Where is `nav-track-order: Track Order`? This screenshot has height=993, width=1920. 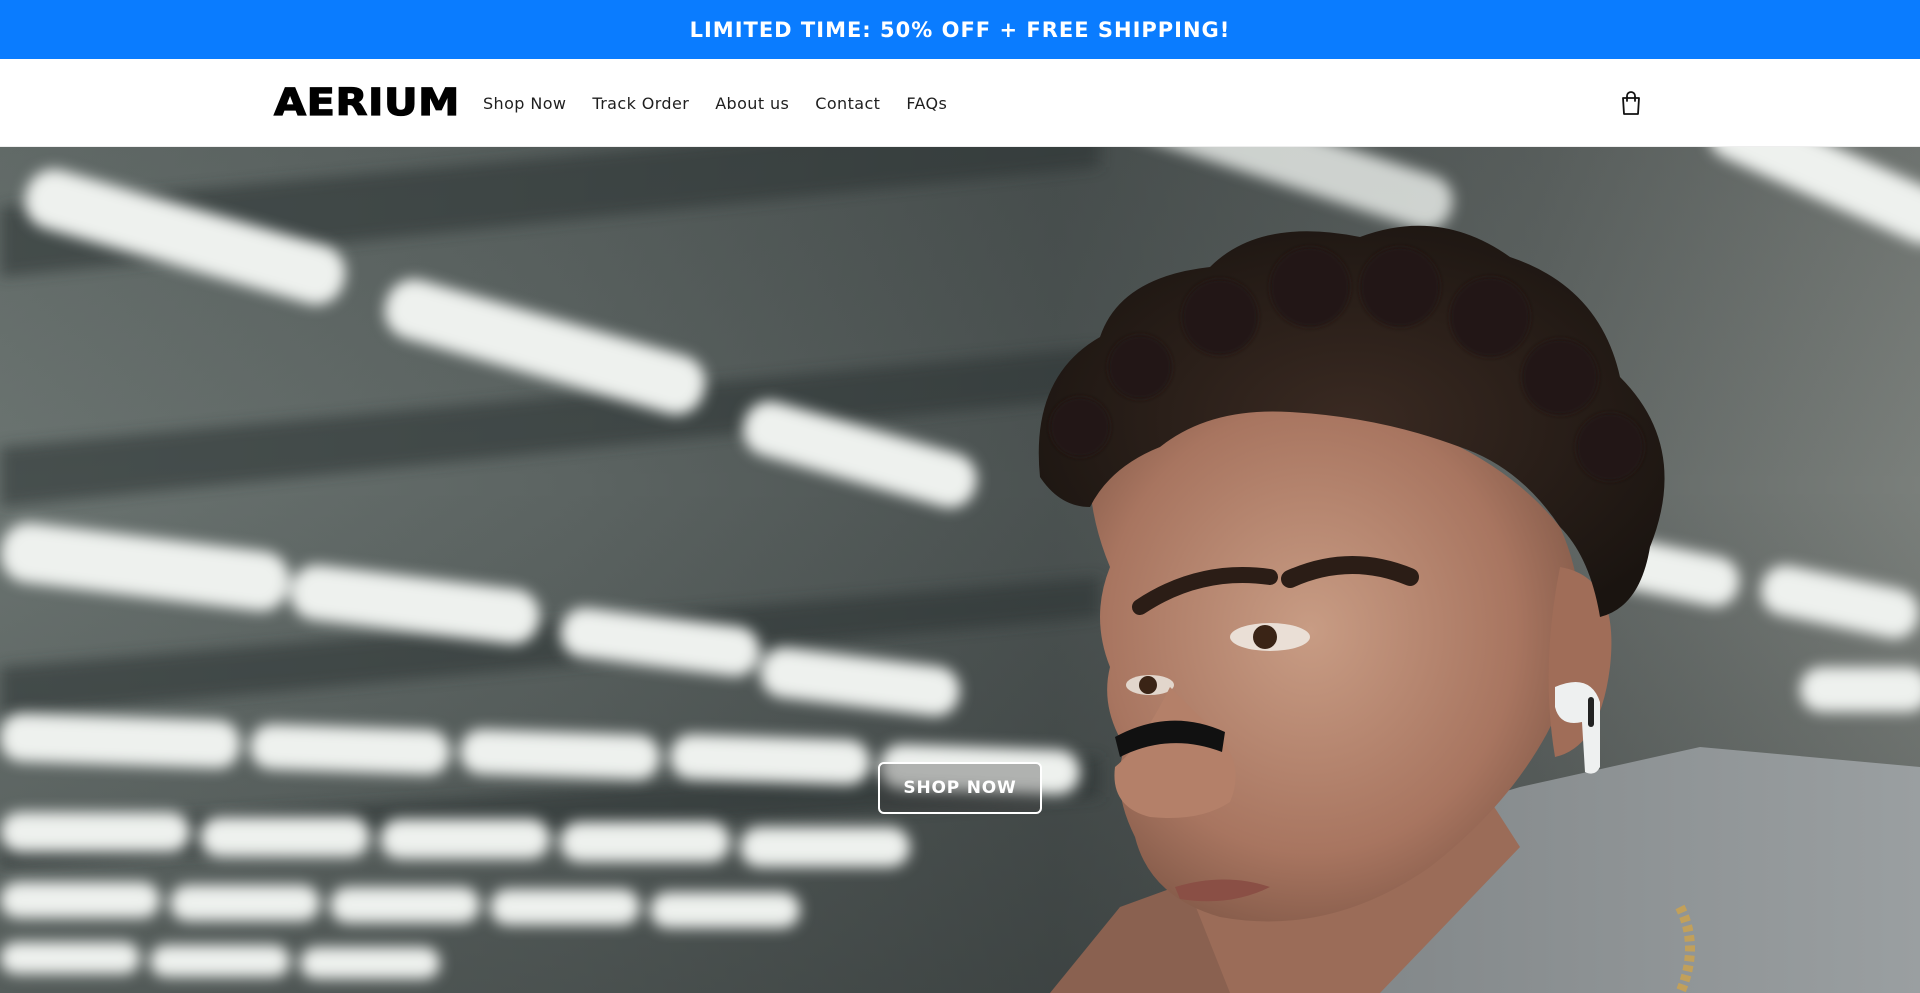 nav-track-order: Track Order is located at coordinates (640, 103).